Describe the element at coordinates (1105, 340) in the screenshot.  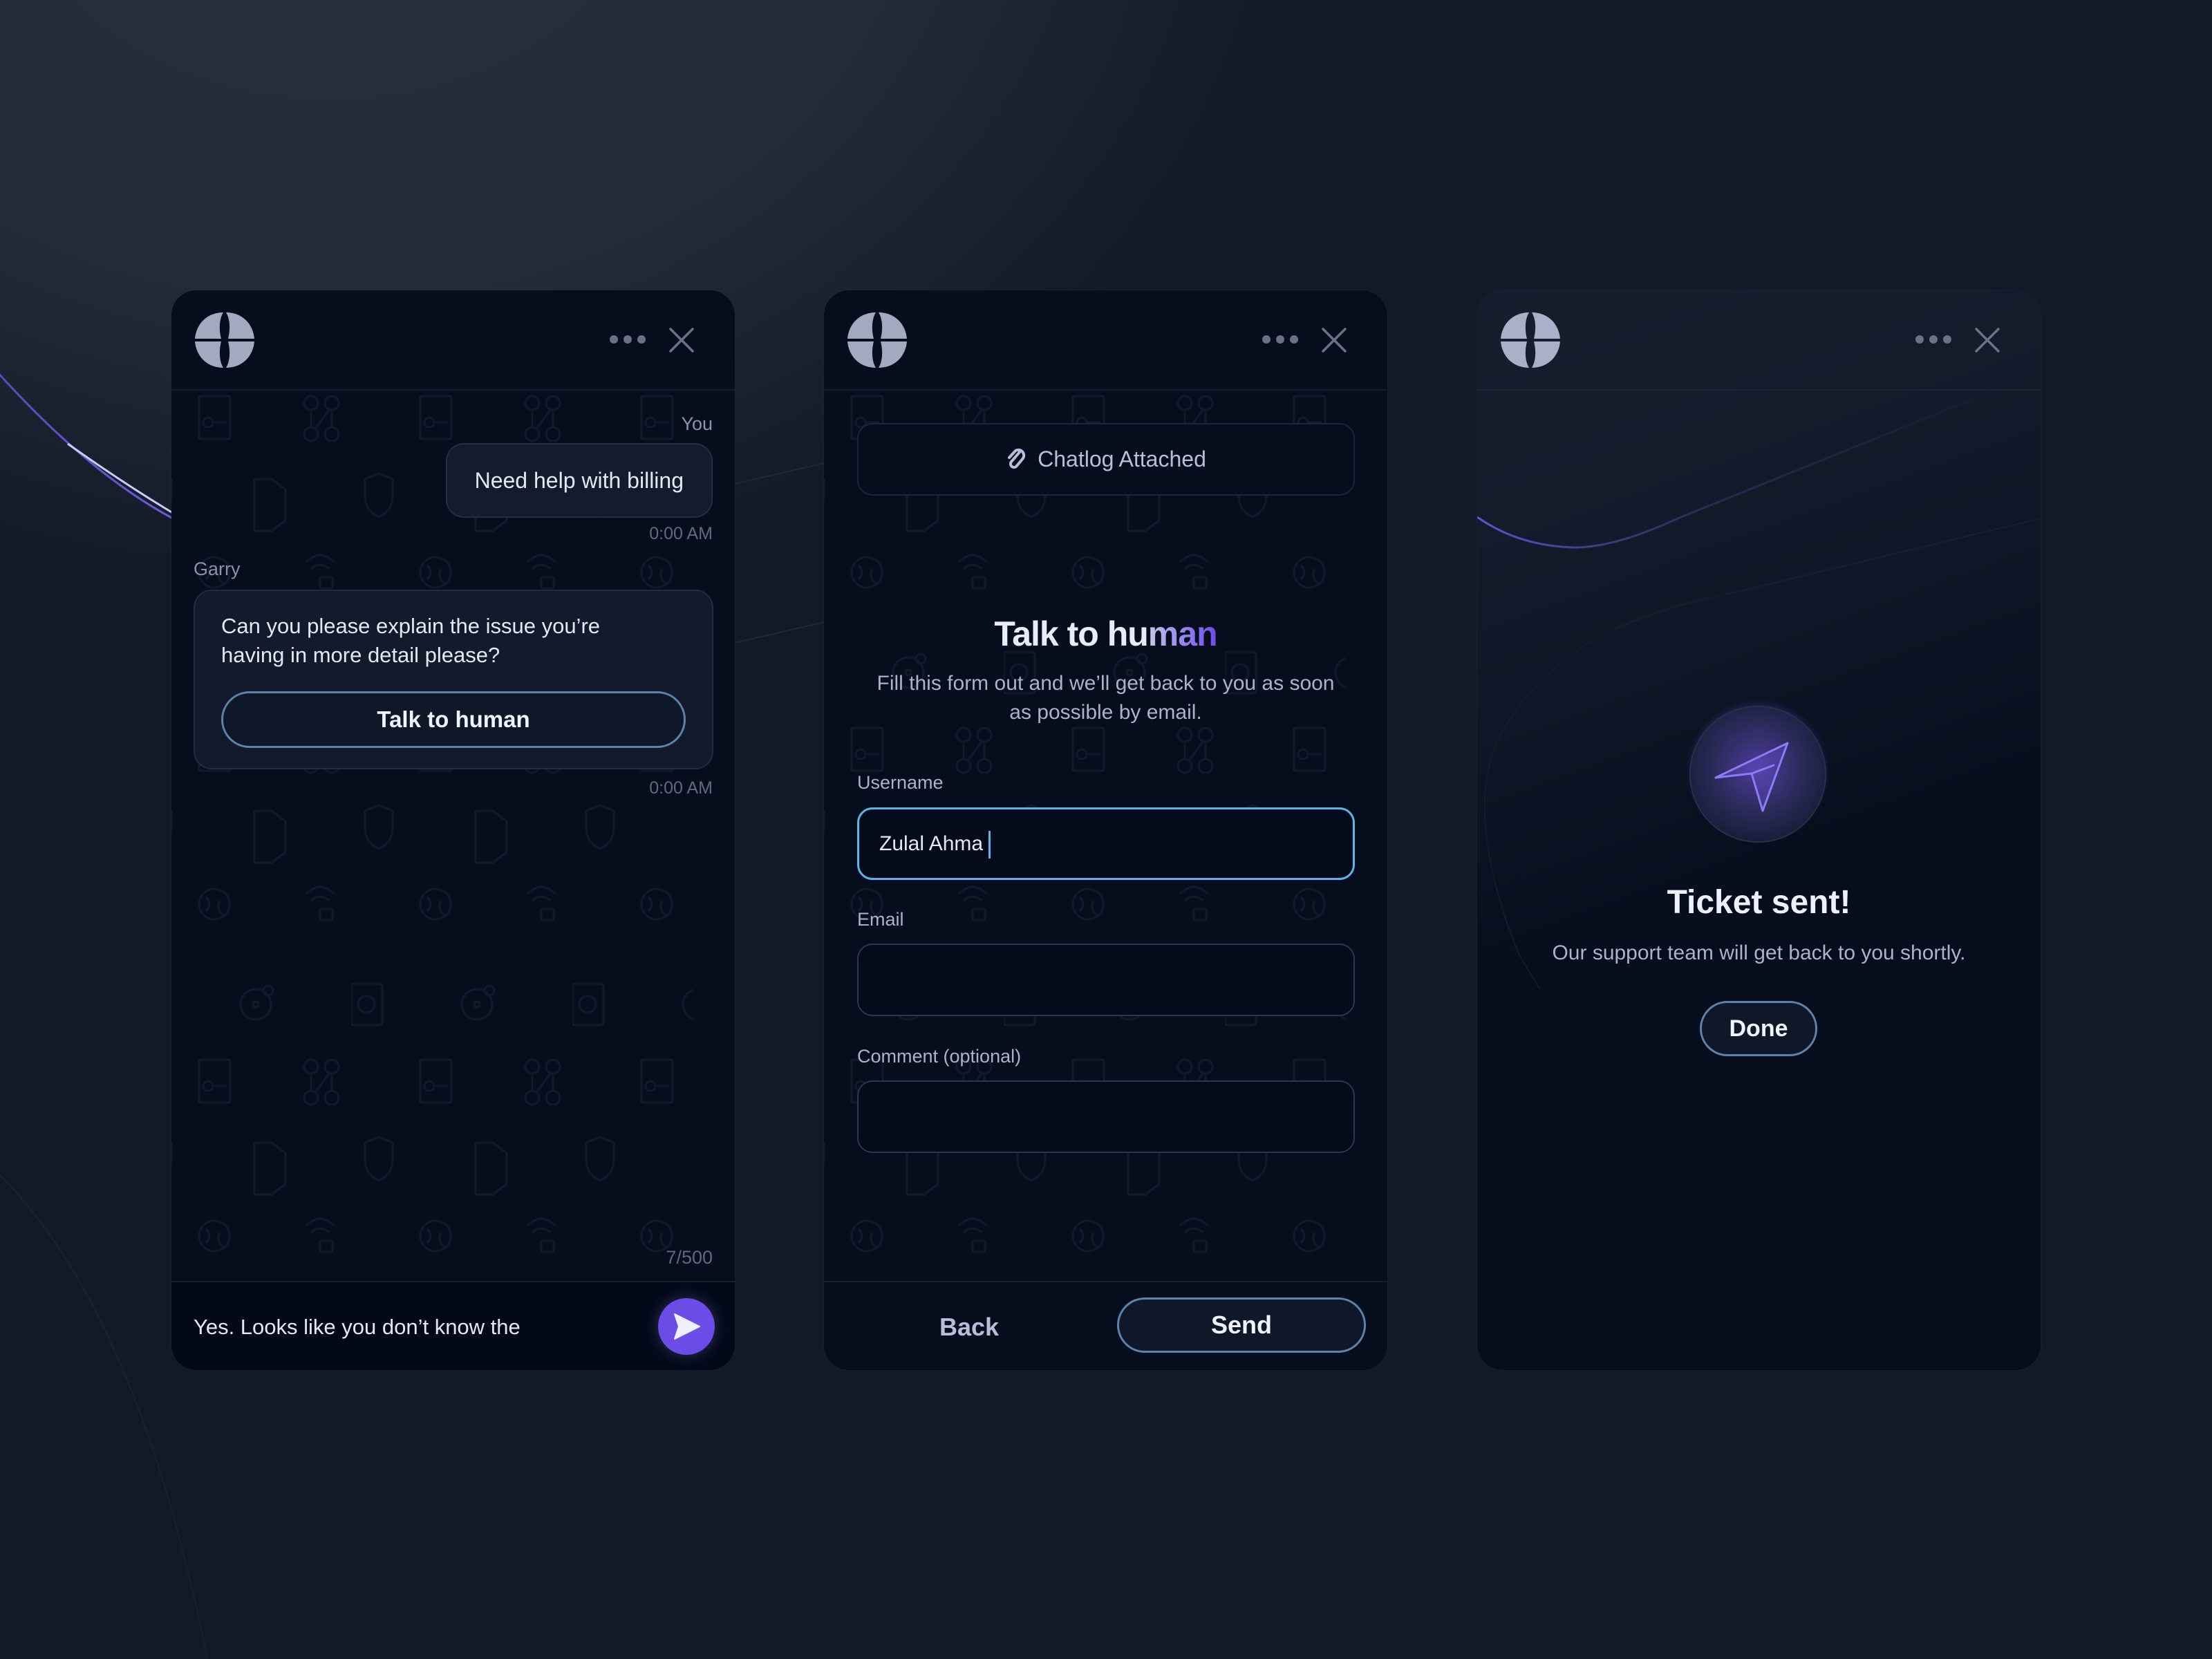
I see `form-header` at that location.